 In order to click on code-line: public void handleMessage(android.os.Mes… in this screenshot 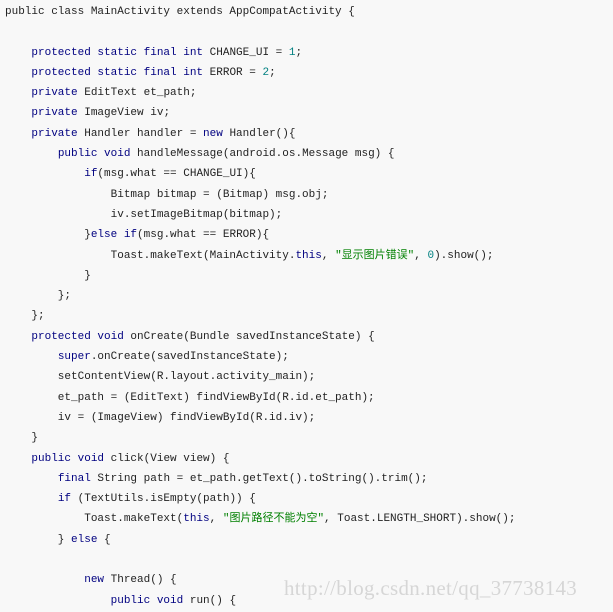, I will do `click(260, 154)`.